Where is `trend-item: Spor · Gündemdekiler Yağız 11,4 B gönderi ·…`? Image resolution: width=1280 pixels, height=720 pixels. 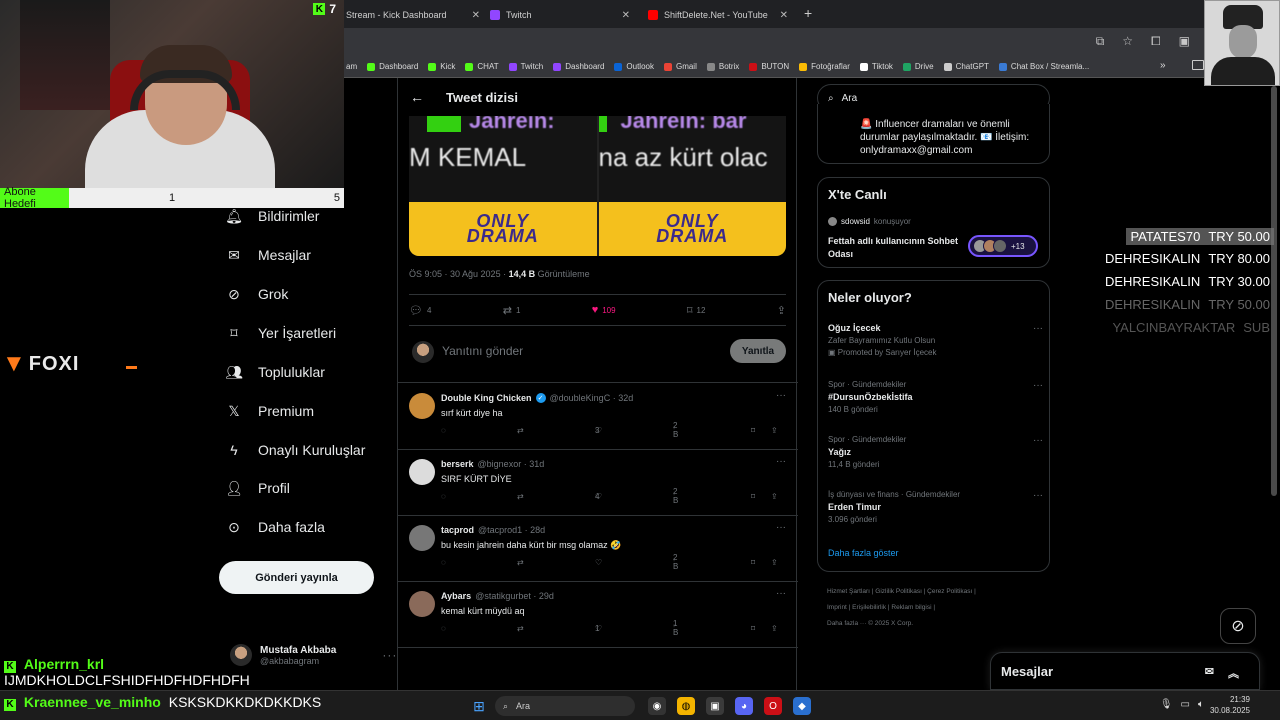
trend-item: Spor · Gündemdekiler Yağız 11,4 B gönderi ·… is located at coordinates (935, 452).